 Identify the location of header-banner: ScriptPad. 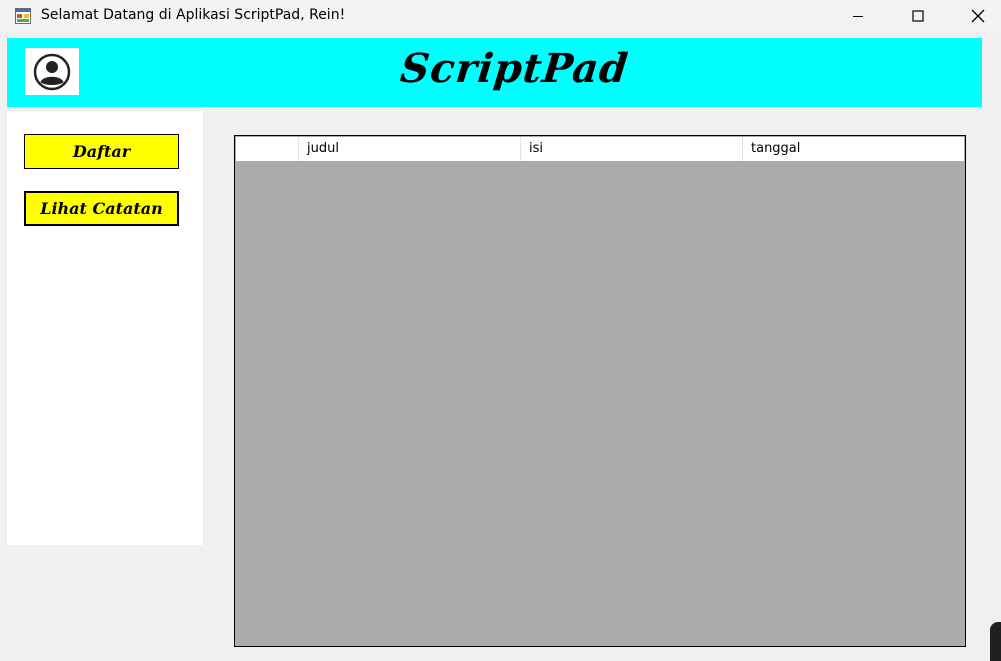
(494, 72).